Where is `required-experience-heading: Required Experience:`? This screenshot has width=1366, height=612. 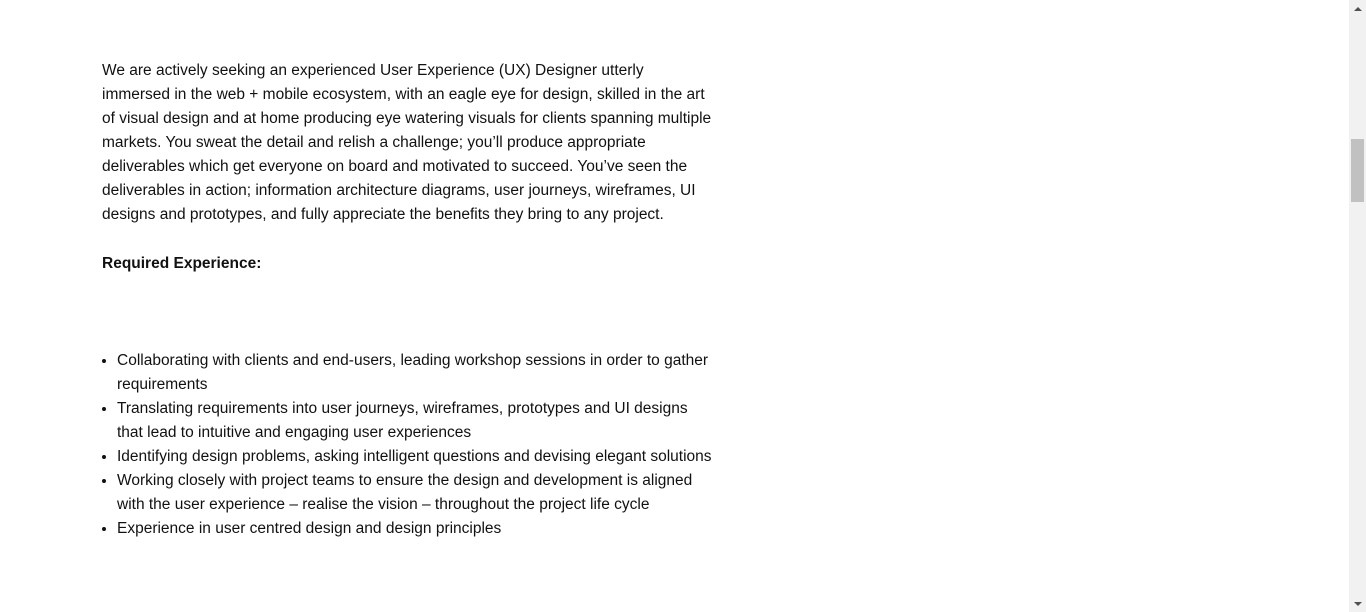 required-experience-heading: Required Experience: is located at coordinates (182, 263).